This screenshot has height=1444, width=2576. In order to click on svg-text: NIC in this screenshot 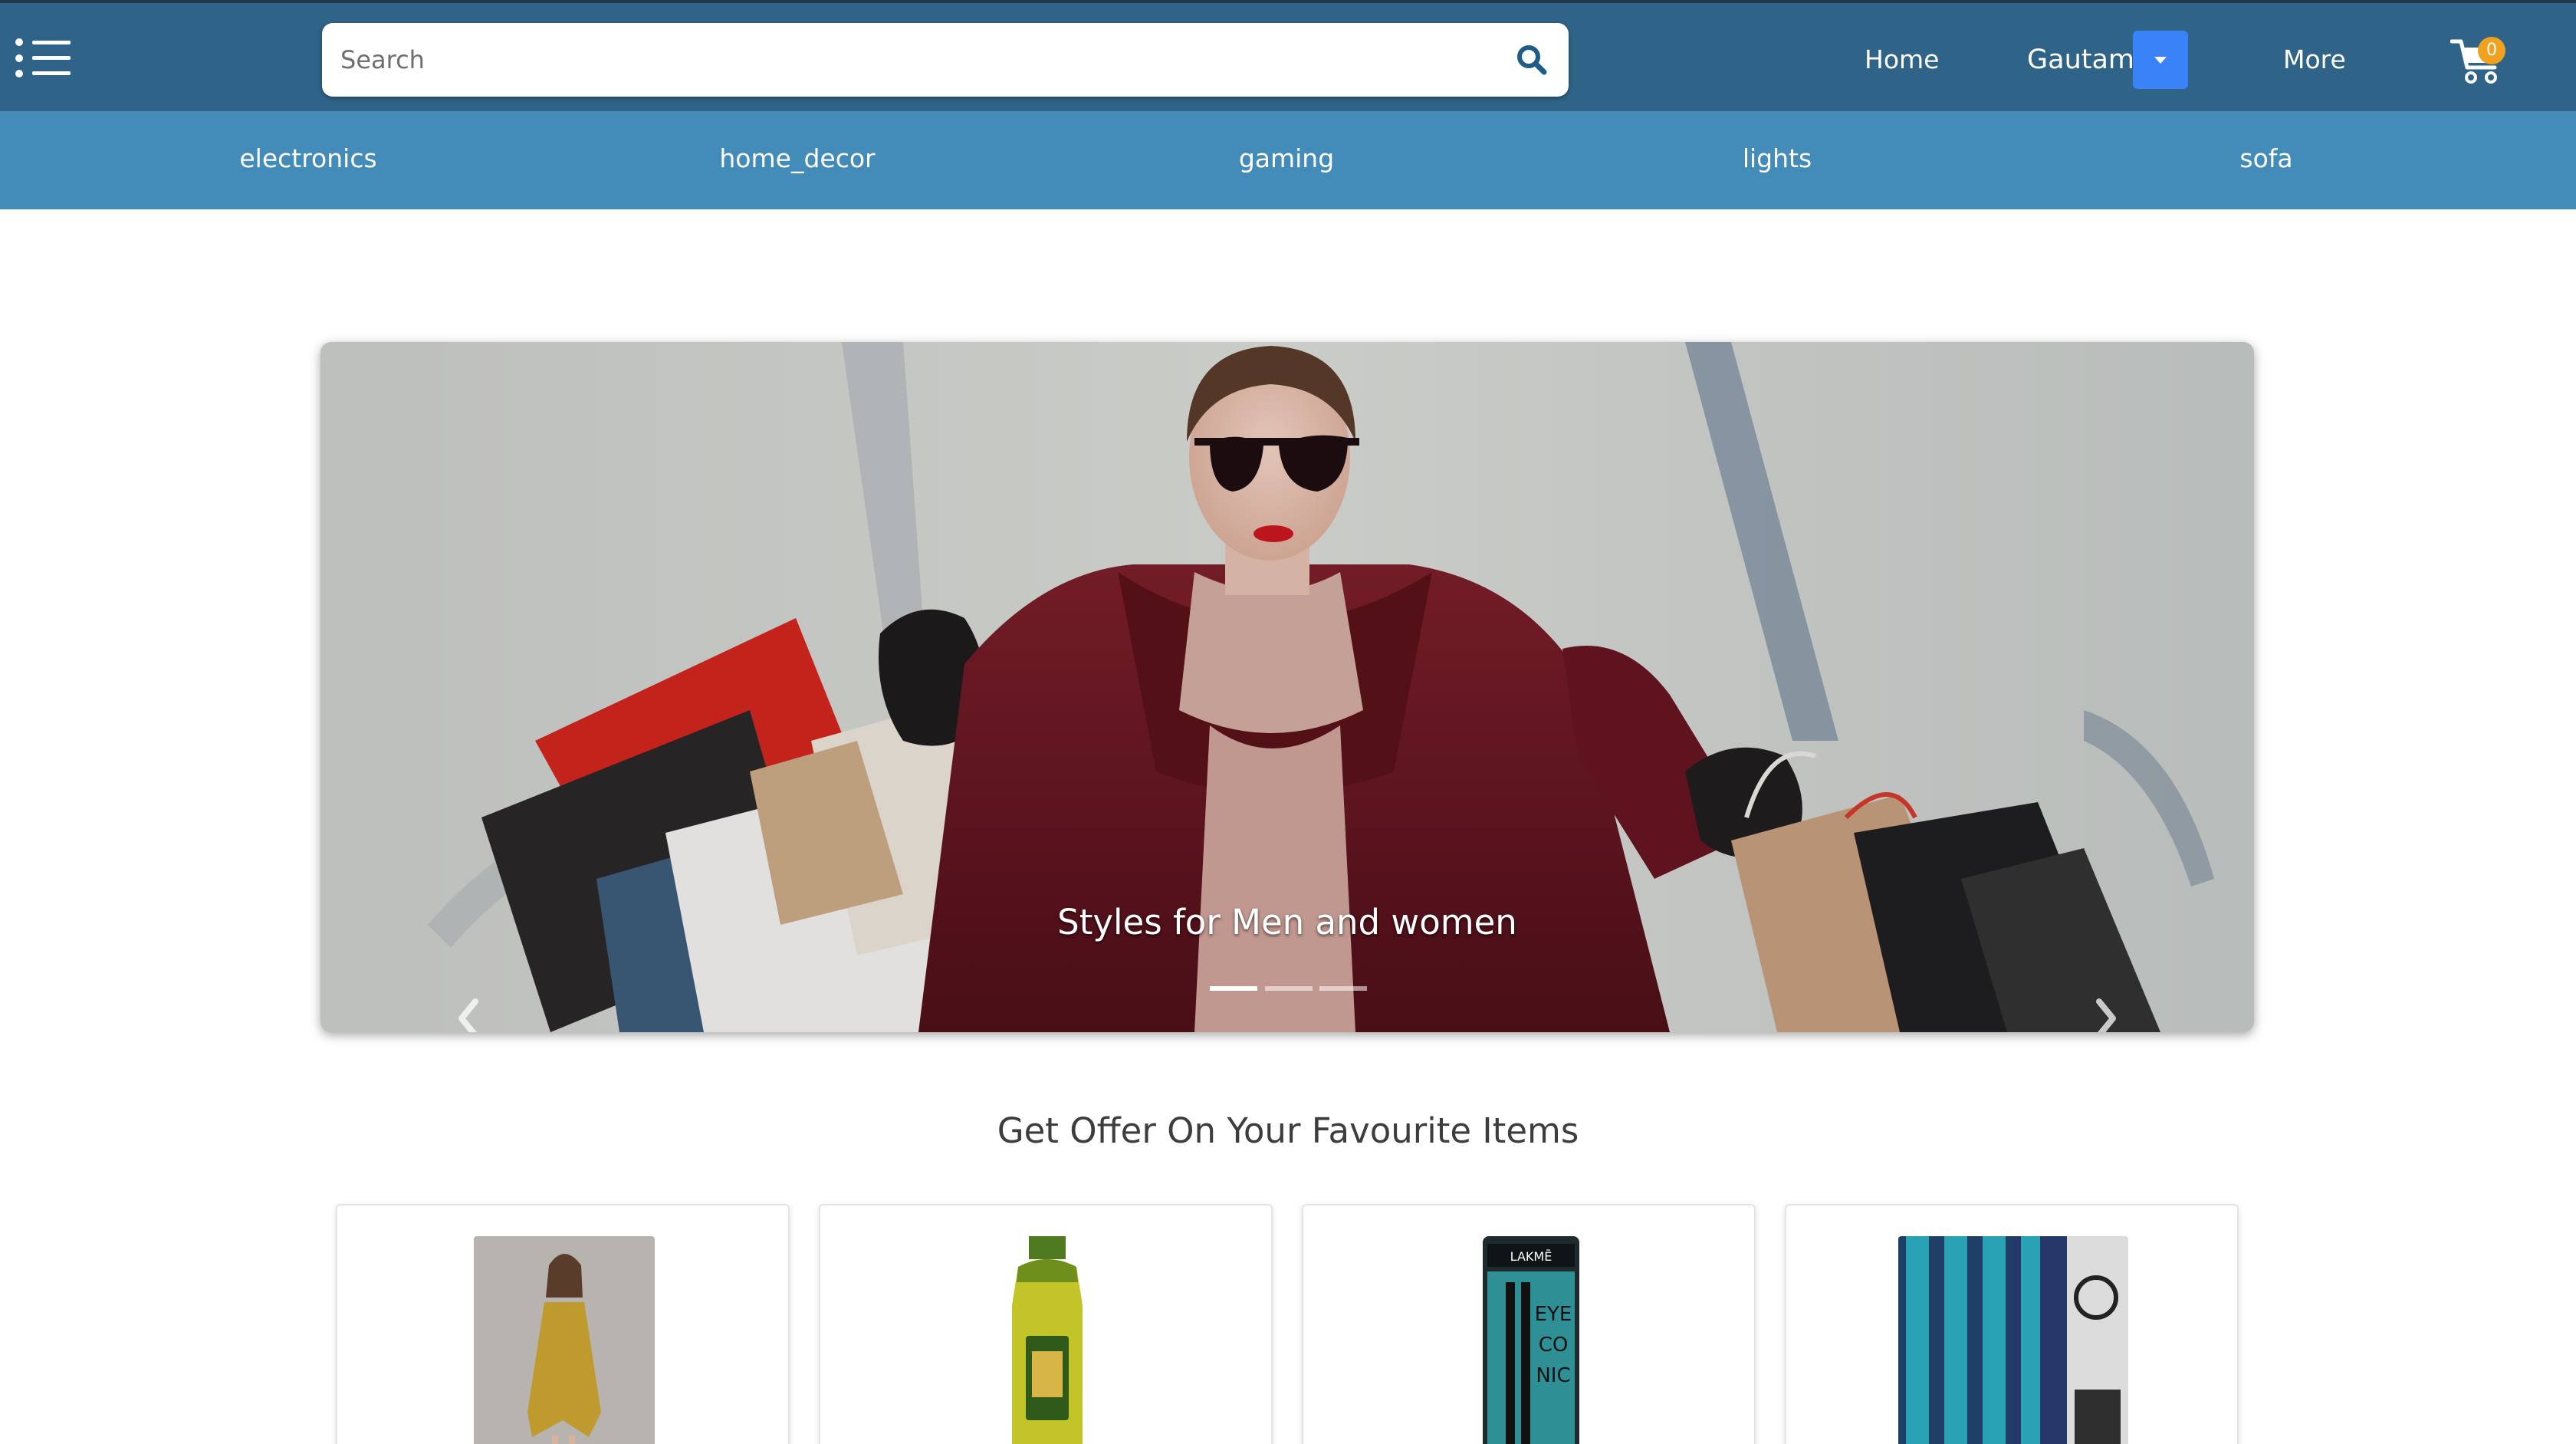, I will do `click(1553, 1375)`.